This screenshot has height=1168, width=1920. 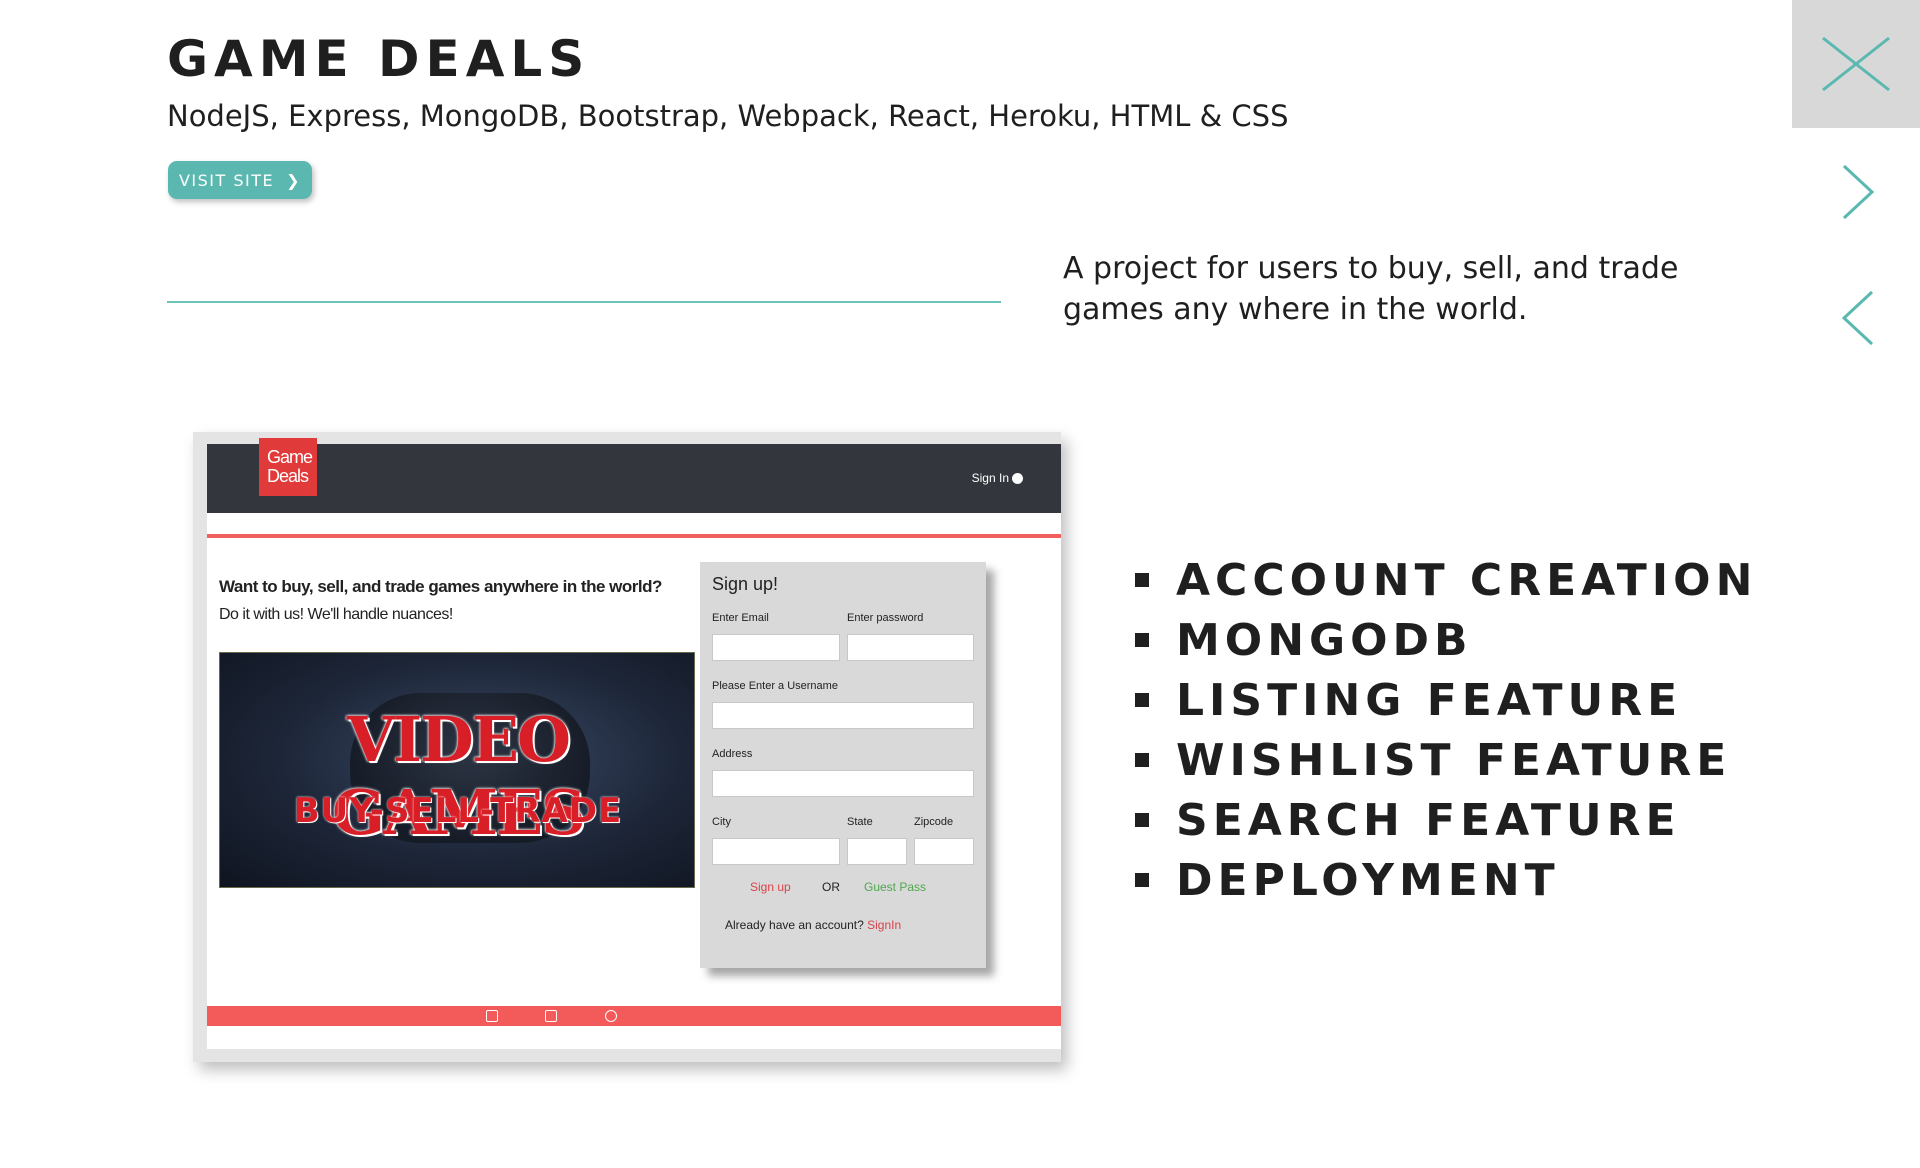 I want to click on chevron-left-icon, so click(x=1857, y=318).